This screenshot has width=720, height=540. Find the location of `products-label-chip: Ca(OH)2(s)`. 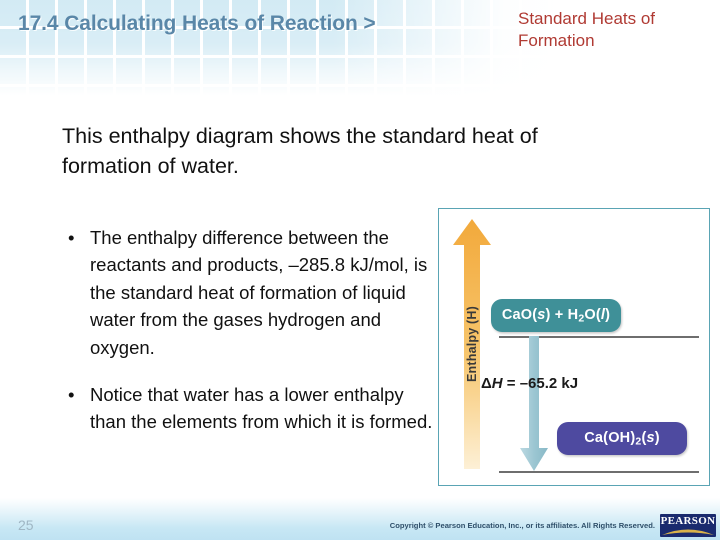

products-label-chip: Ca(OH)2(s) is located at coordinates (622, 438).